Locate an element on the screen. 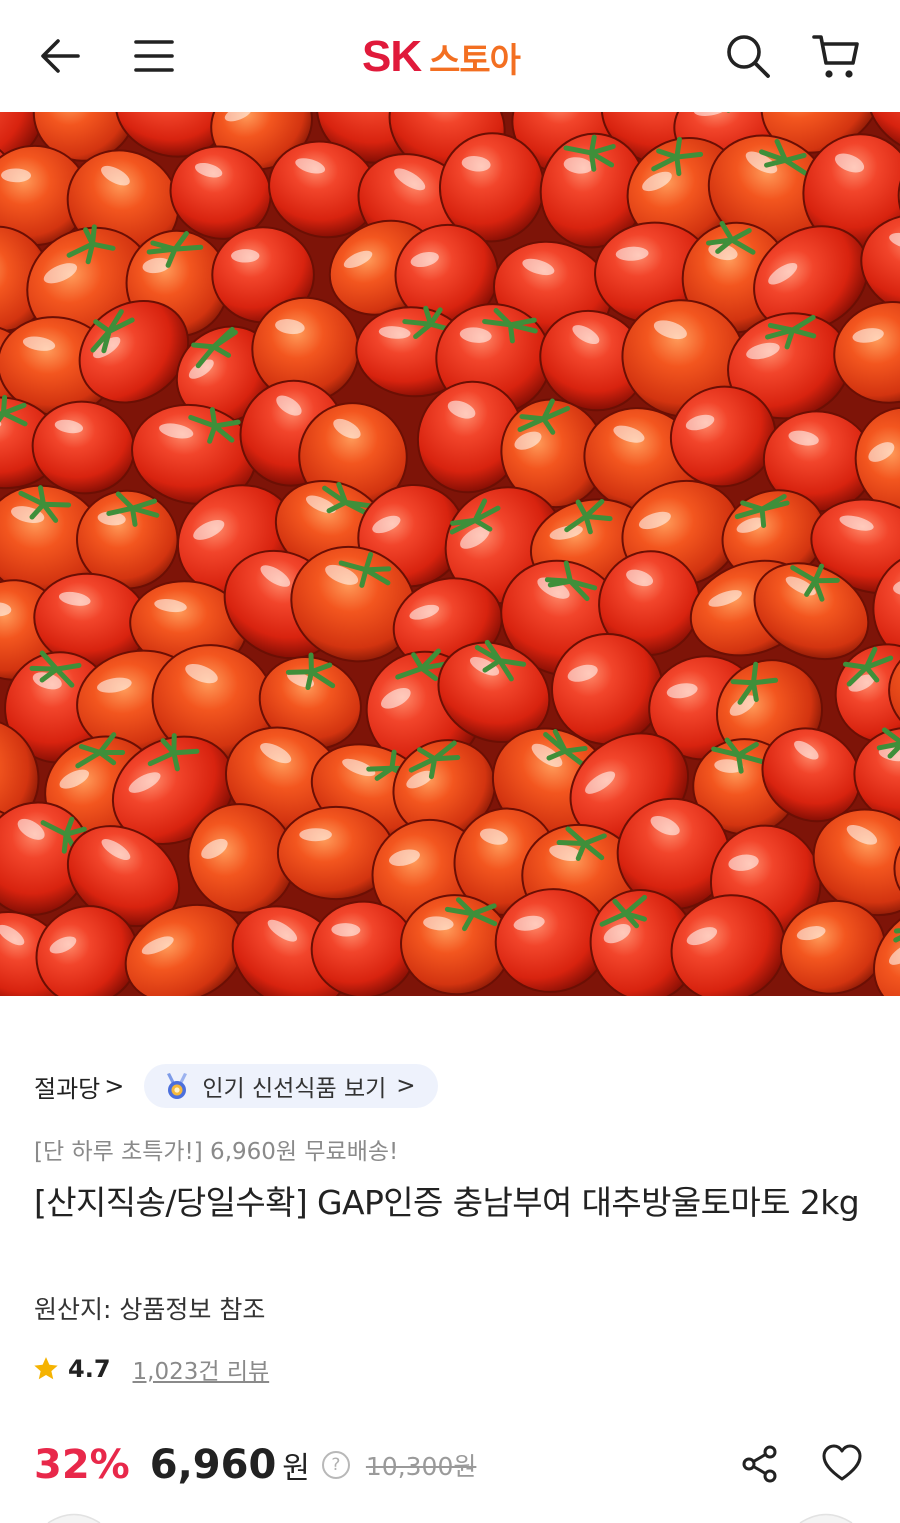  heart-icon is located at coordinates (842, 1462).